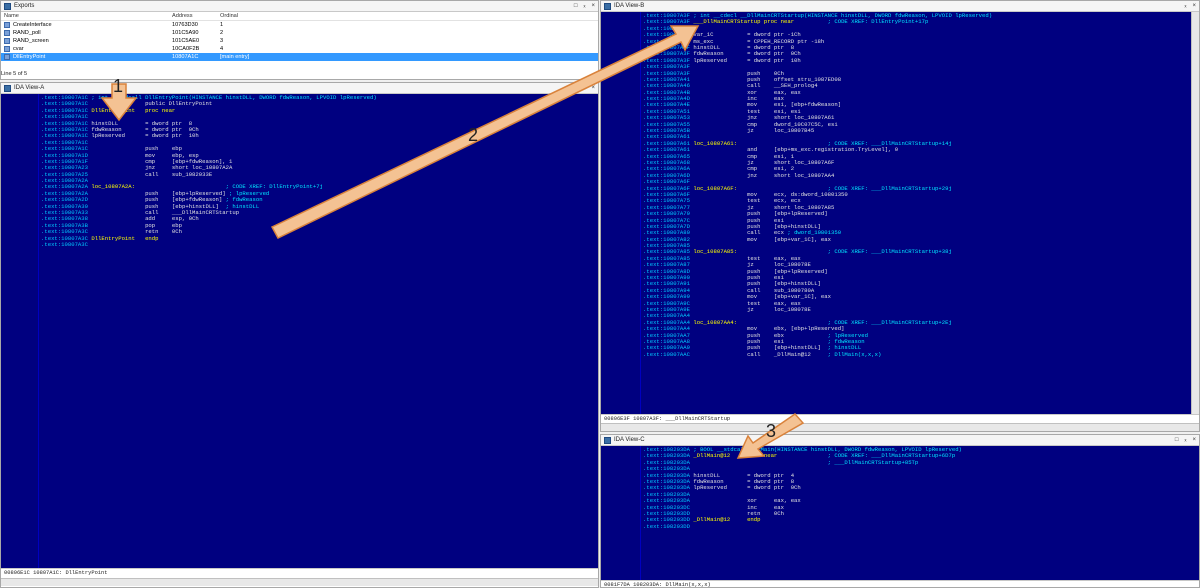  I want to click on export-ordinal: 1, so click(222, 25).